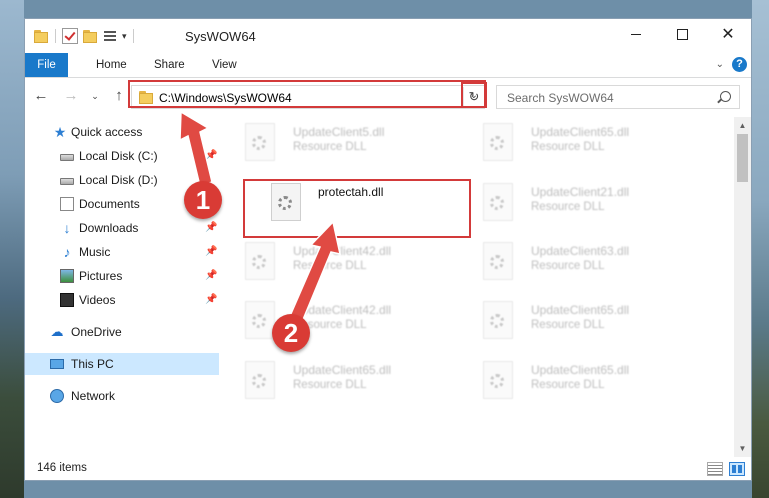 Image resolution: width=769 pixels, height=498 pixels. I want to click on desktop-background-left, so click(12, 249).